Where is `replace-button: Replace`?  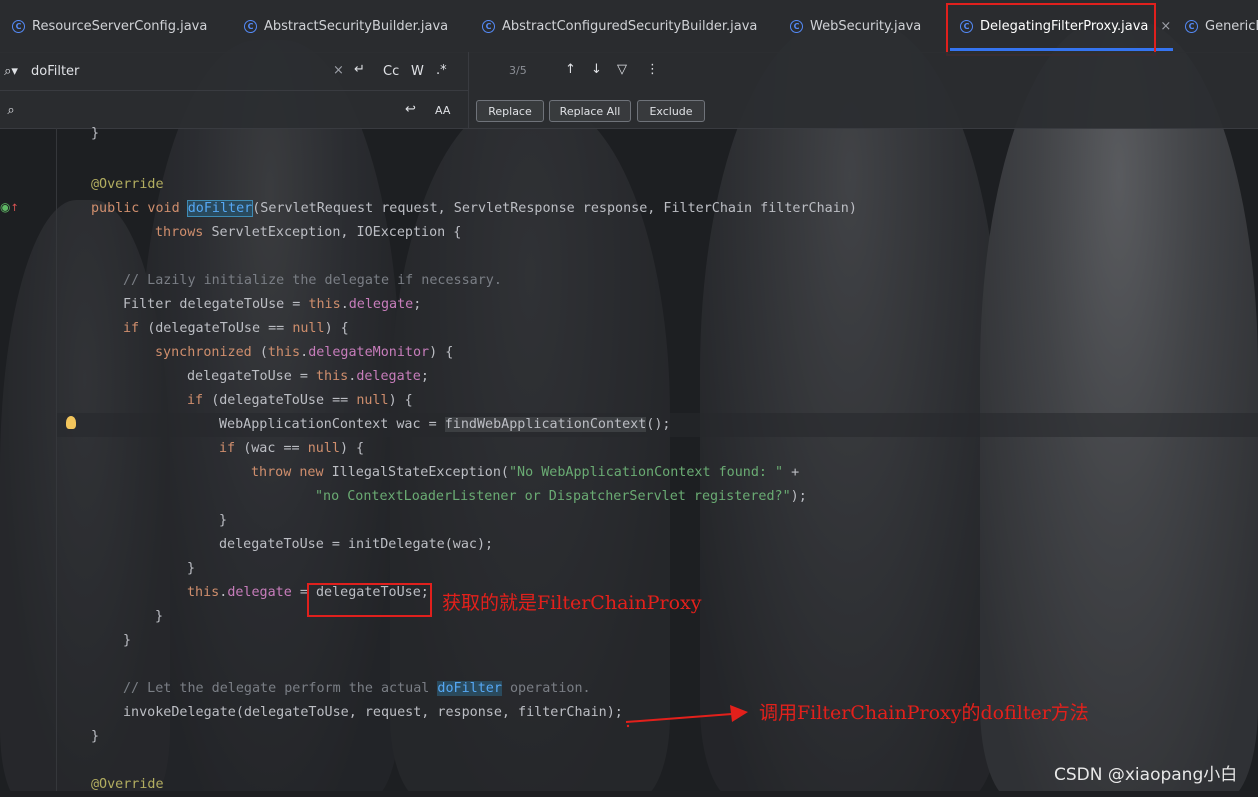 replace-button: Replace is located at coordinates (510, 111).